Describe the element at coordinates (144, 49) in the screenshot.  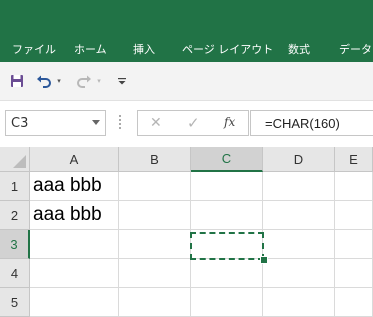
I see `tab-insert: 挿入` at that location.